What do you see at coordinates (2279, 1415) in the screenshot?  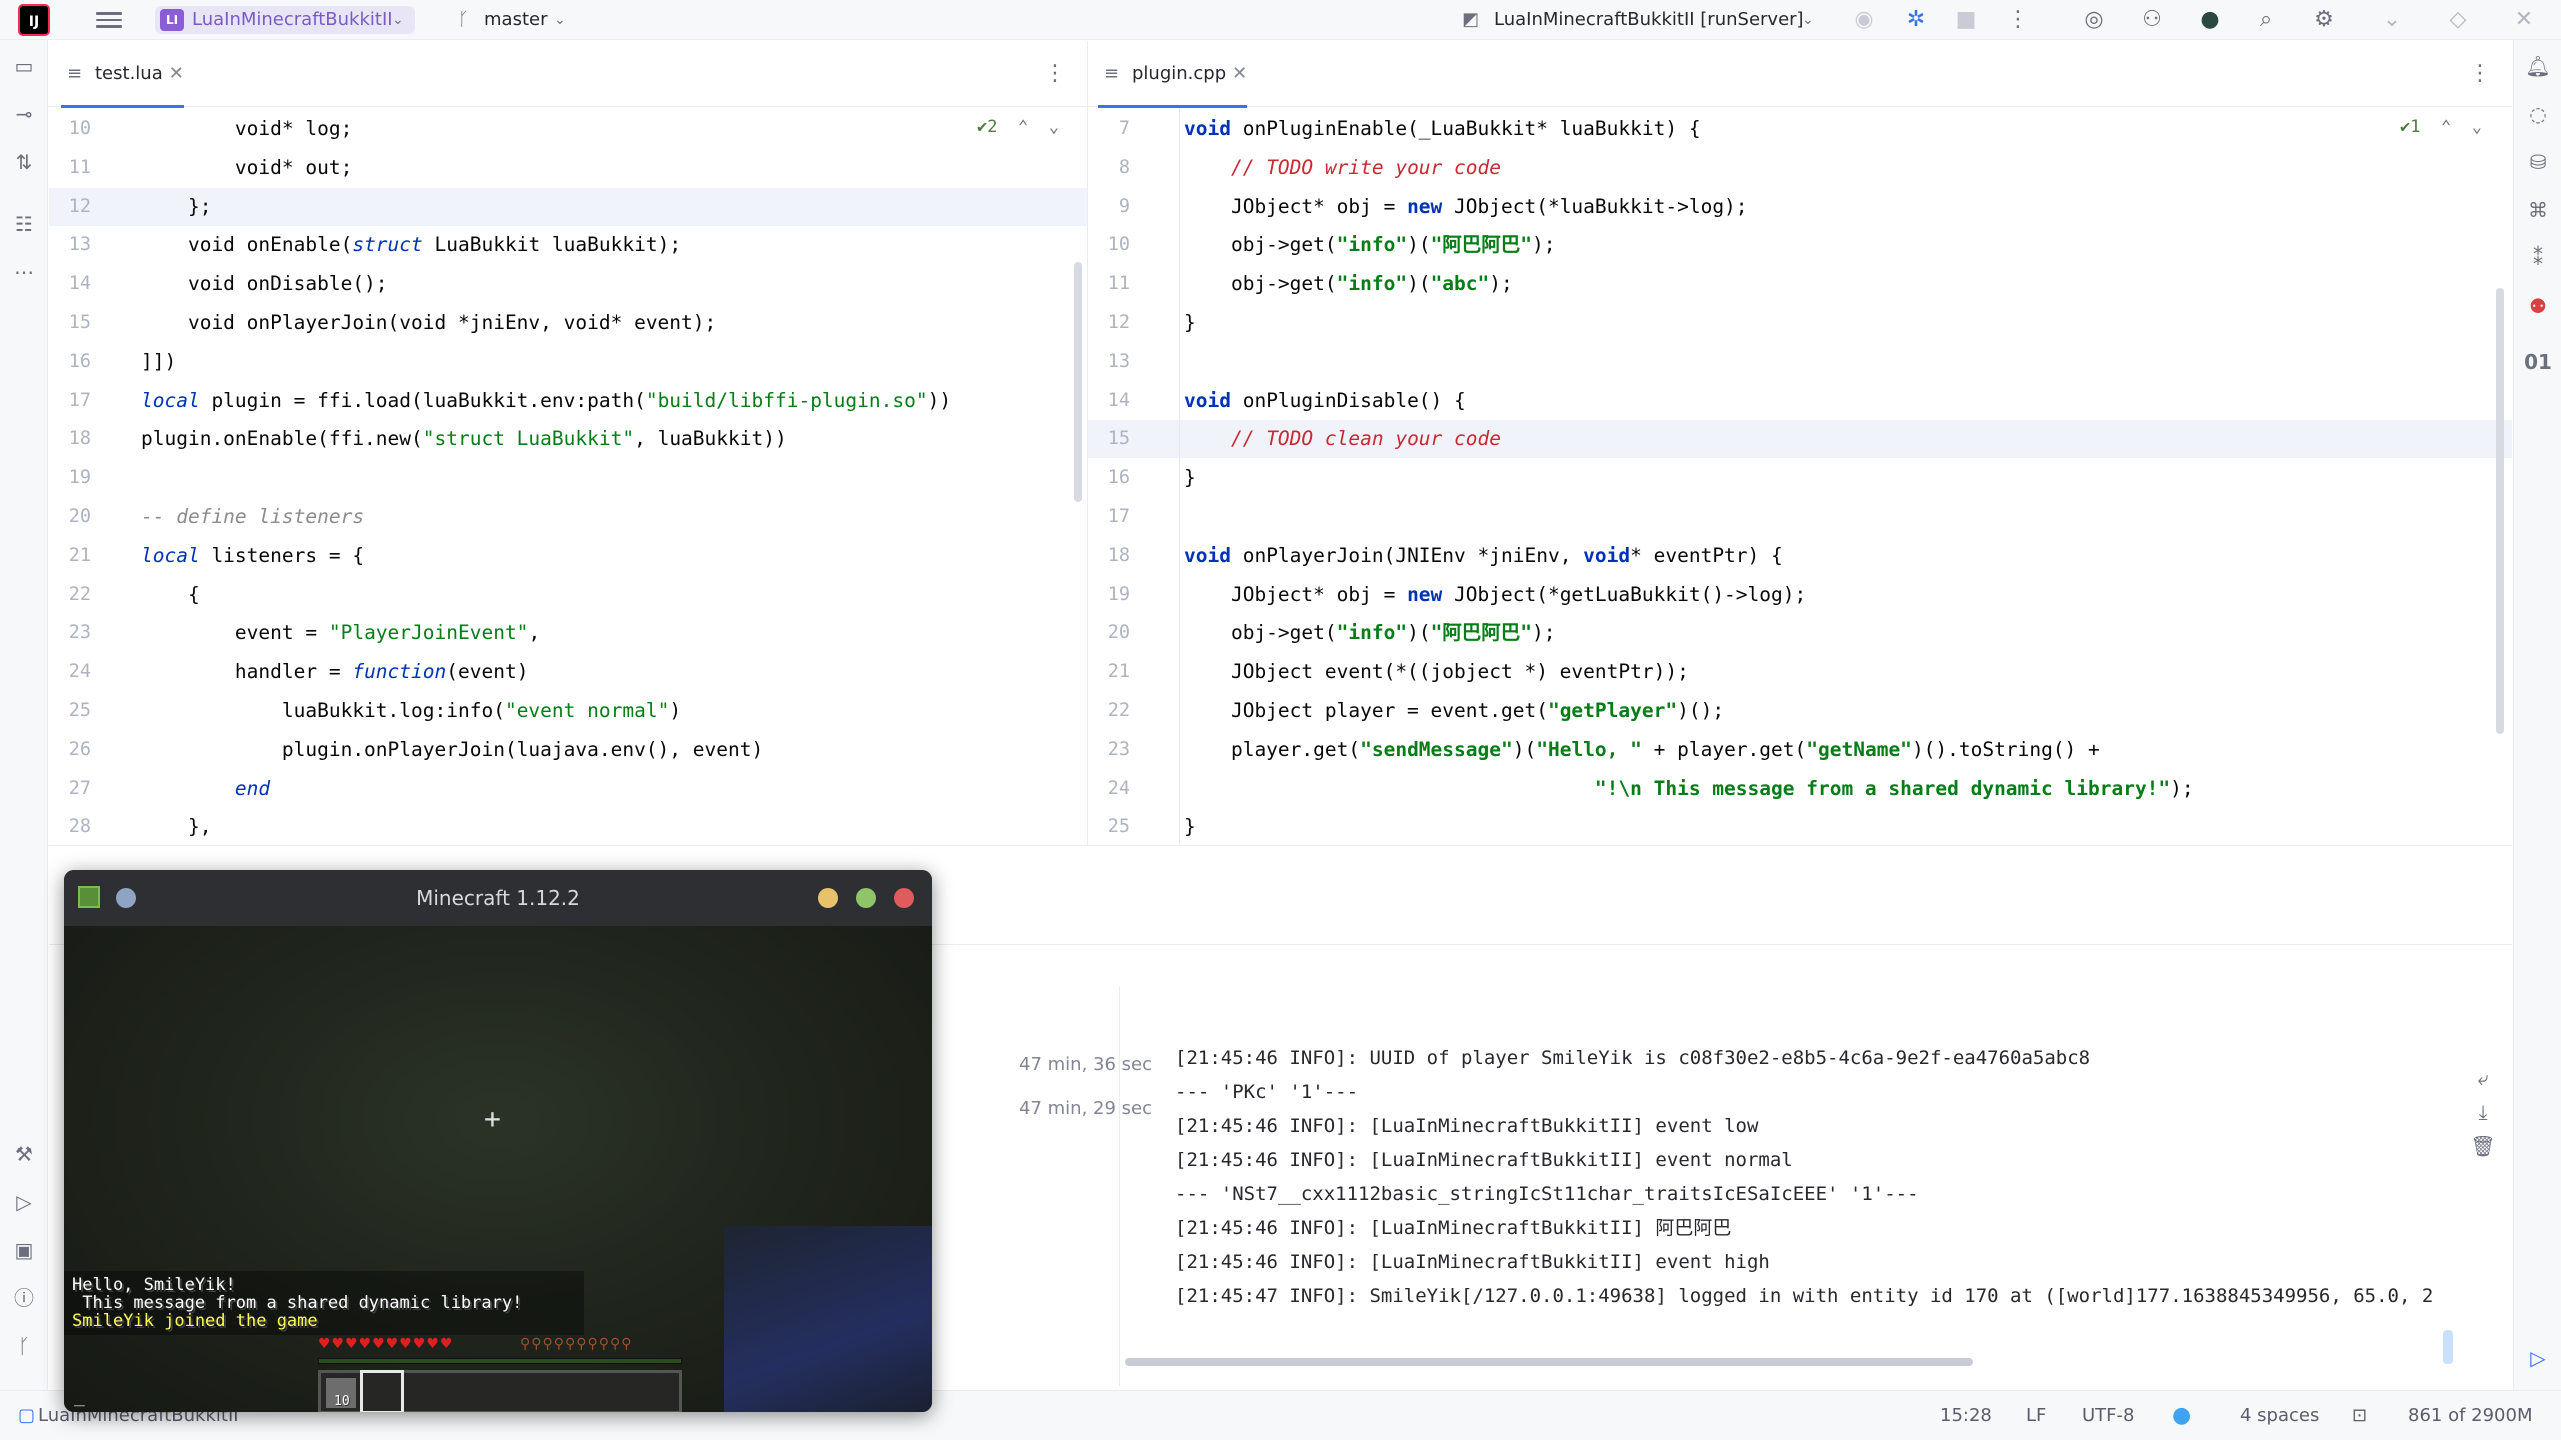 I see `indent-setting: 4 spaces` at bounding box center [2279, 1415].